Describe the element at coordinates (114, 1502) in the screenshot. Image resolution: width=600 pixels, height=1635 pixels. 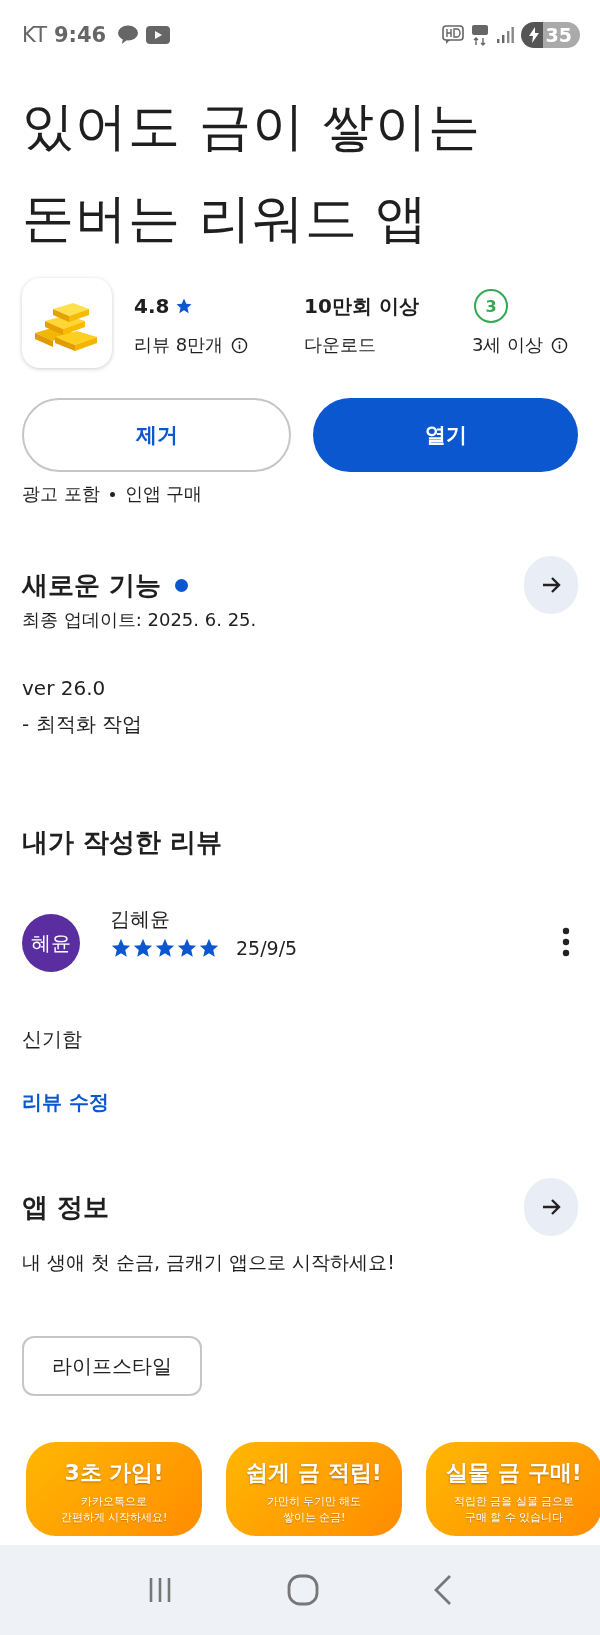
I see `screenshot-caption: 카카오톡으로` at that location.